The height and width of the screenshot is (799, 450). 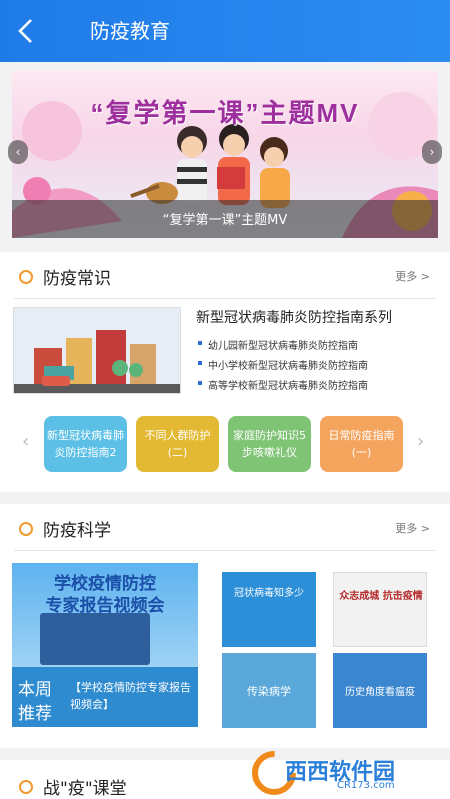 I want to click on guide-link: 幼儿园新型冠状病毒肺炎防控指南, so click(x=278, y=344).